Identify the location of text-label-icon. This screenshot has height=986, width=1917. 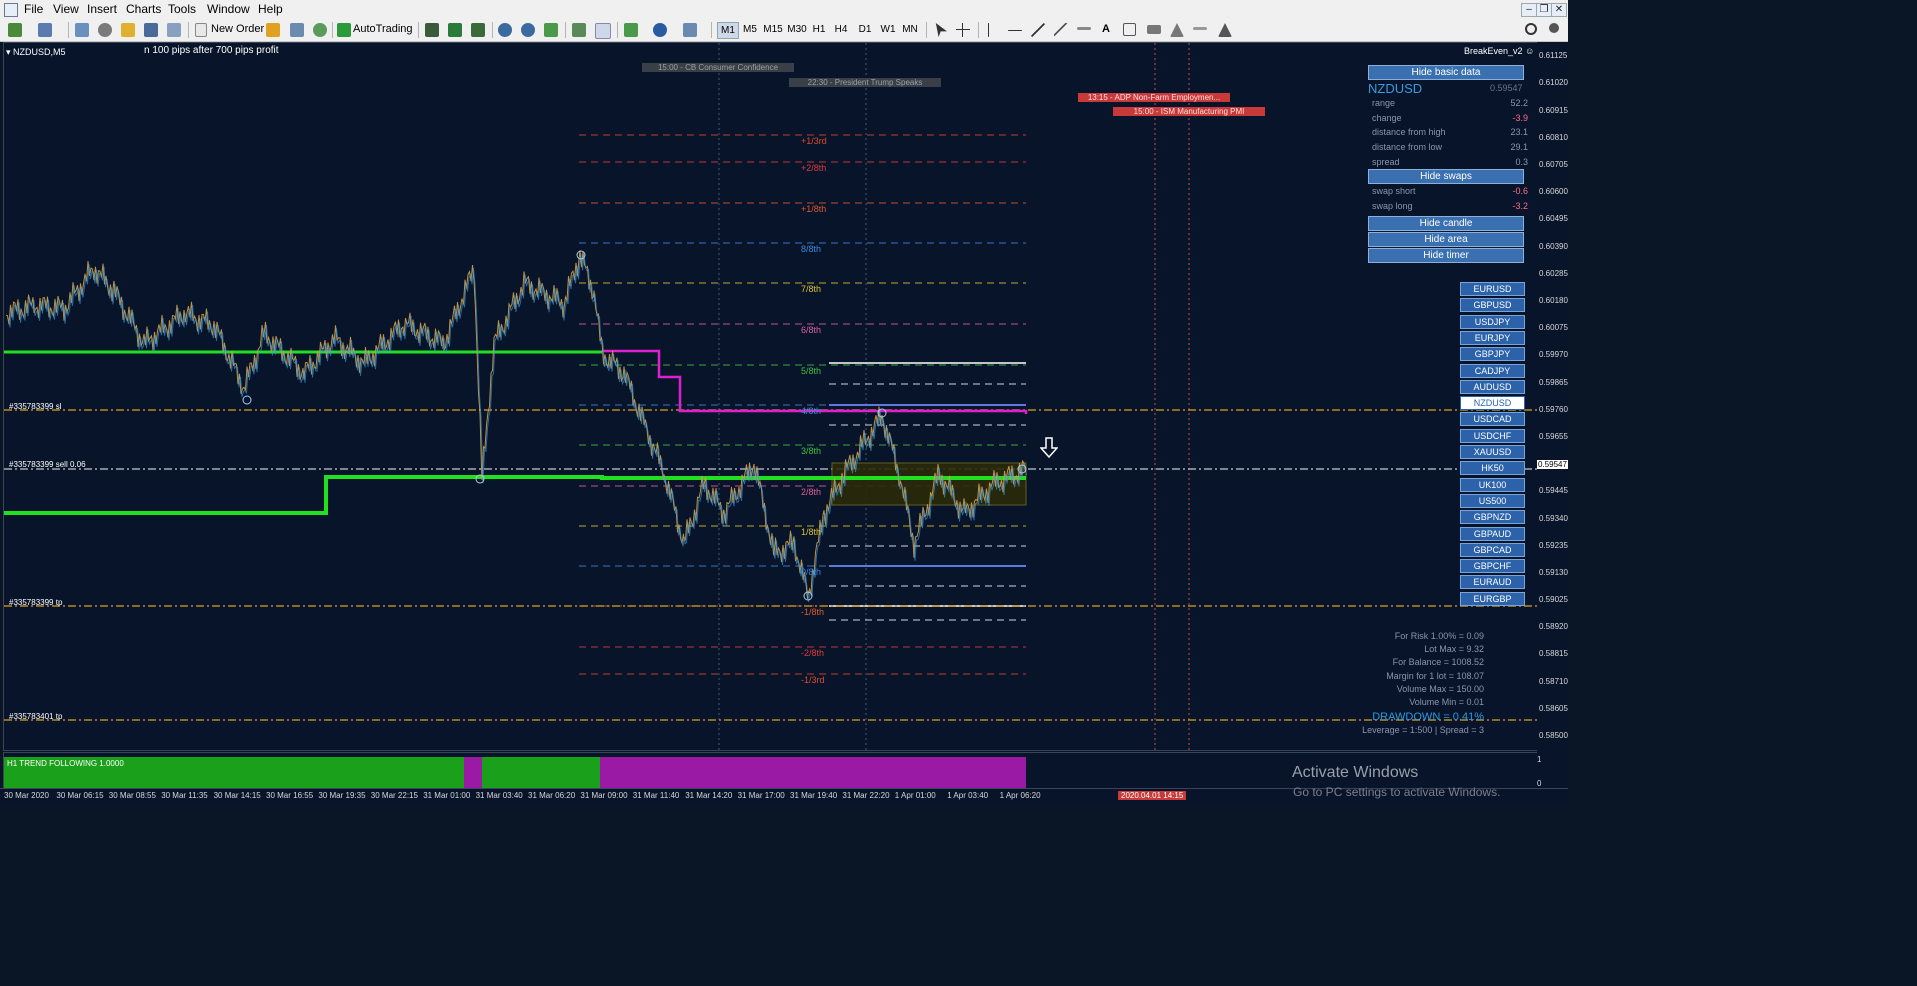
(1129, 29).